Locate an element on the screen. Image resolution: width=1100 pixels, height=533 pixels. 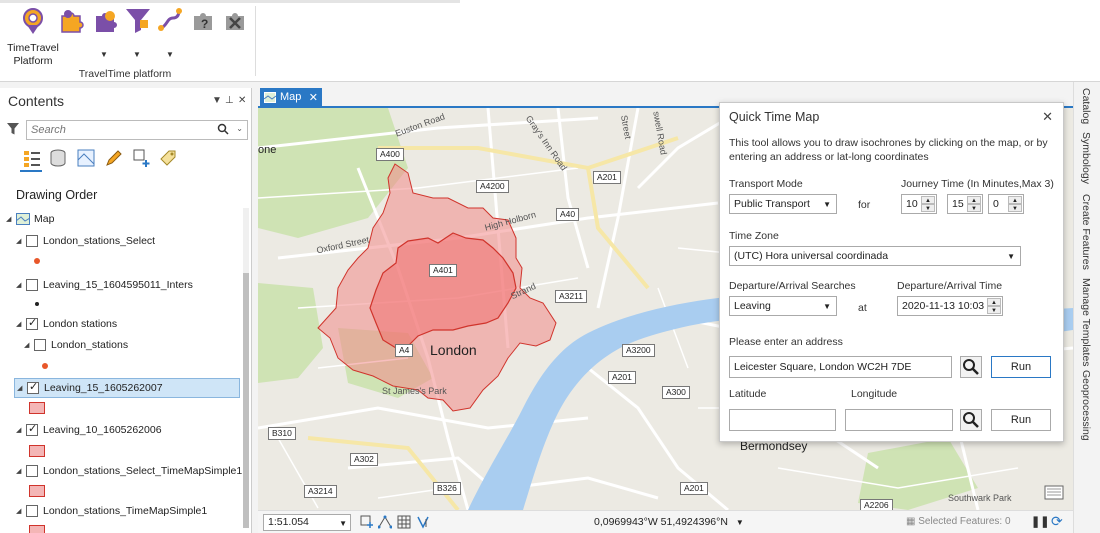
contents-scrollbar is located at coordinates (246, 368).